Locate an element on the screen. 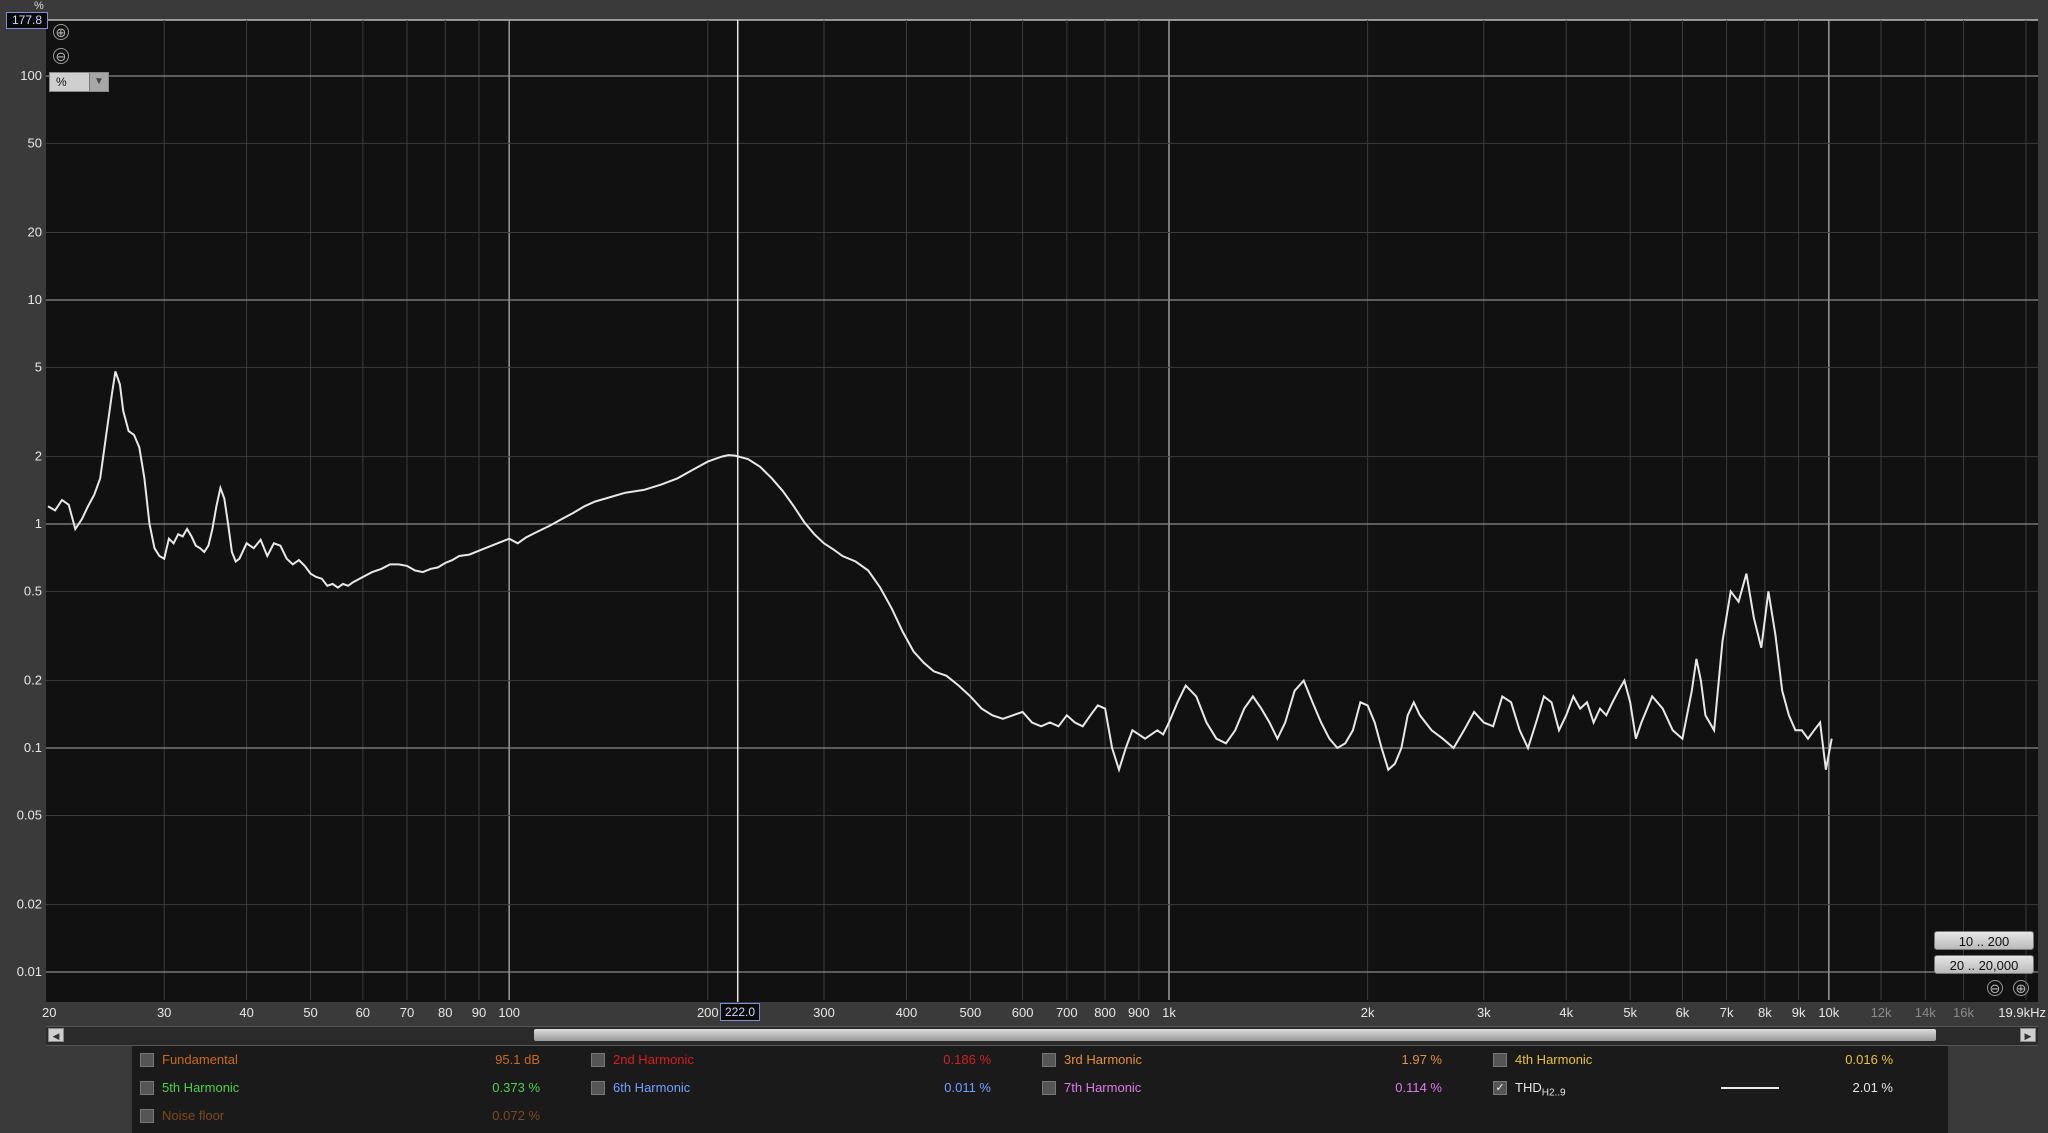 The height and width of the screenshot is (1133, 2048). x-tick-label: 100 is located at coordinates (509, 1012).